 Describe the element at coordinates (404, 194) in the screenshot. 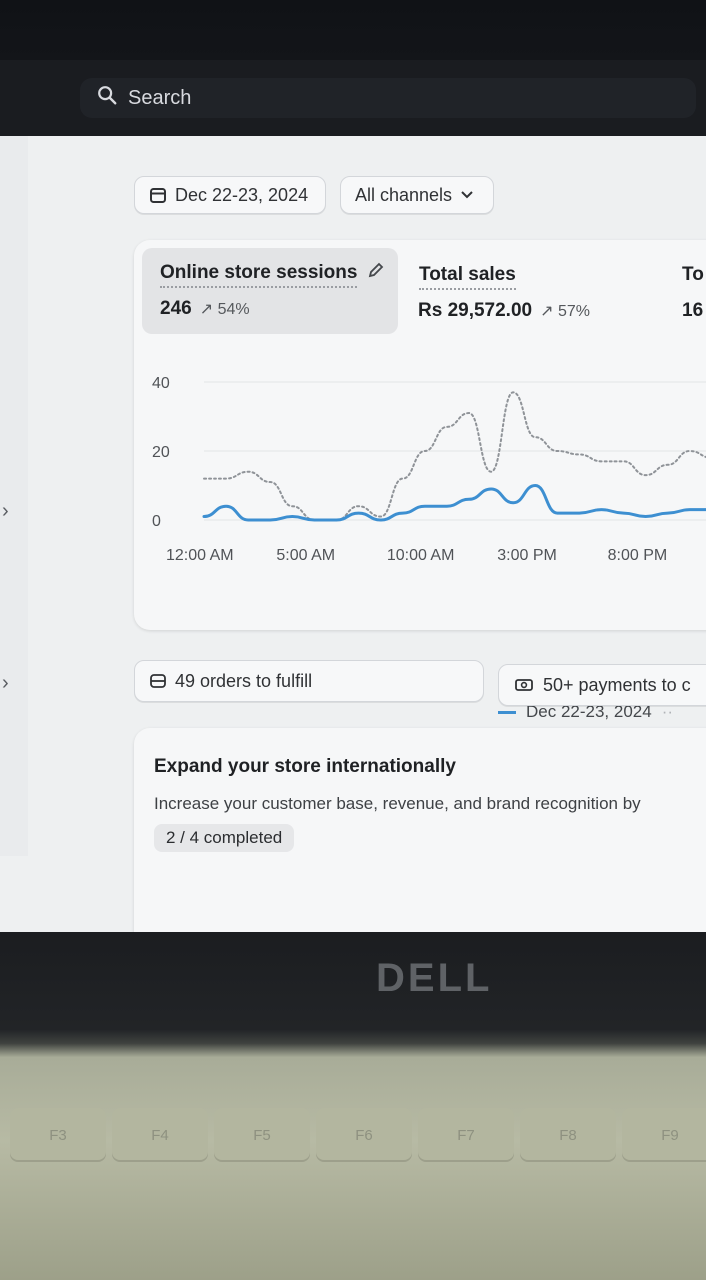

I see `channel-label: All channels` at that location.